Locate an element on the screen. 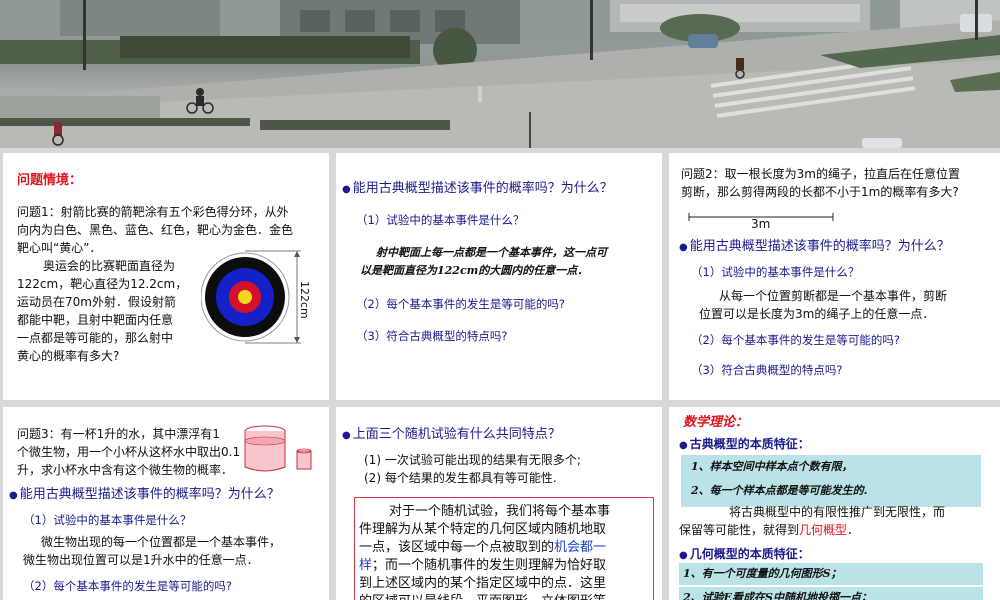 The height and width of the screenshot is (600, 1000). answer-line: 微生物出现位置可以是1升水中的任意一点． is located at coordinates (141, 560).